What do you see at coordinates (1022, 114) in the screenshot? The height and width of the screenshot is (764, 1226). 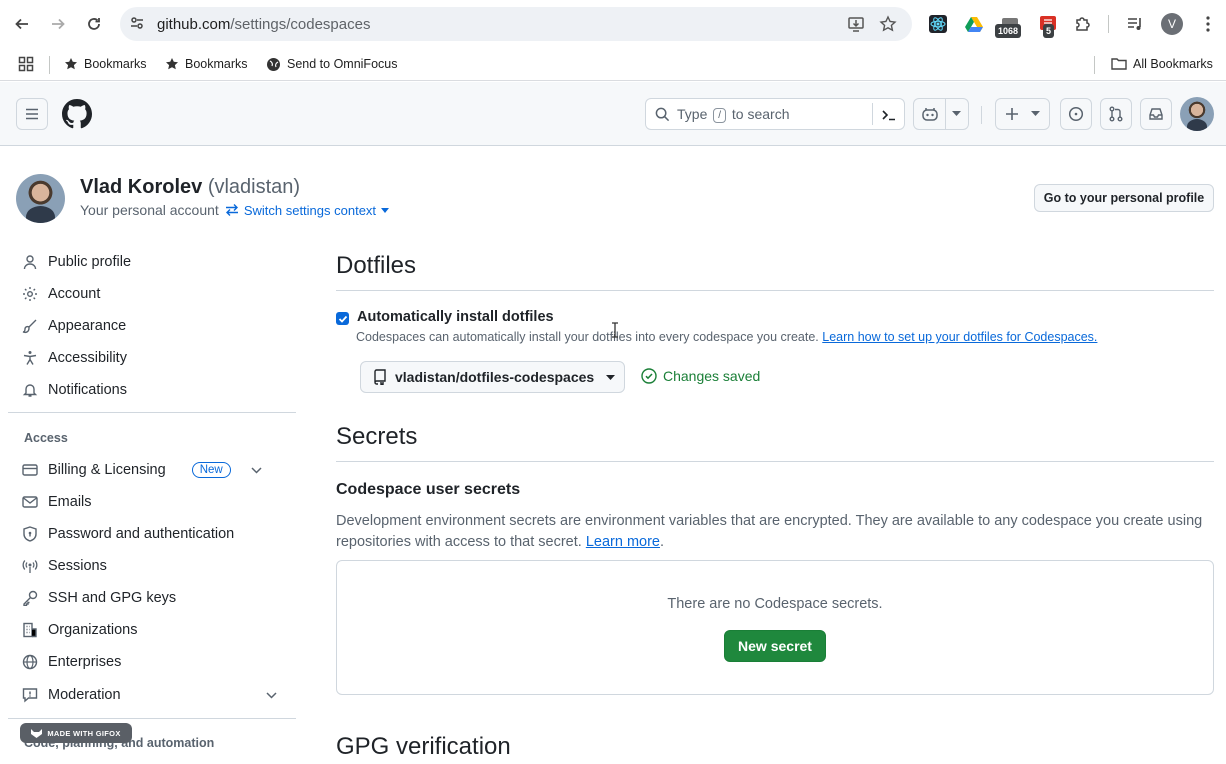 I see `create-new-button` at bounding box center [1022, 114].